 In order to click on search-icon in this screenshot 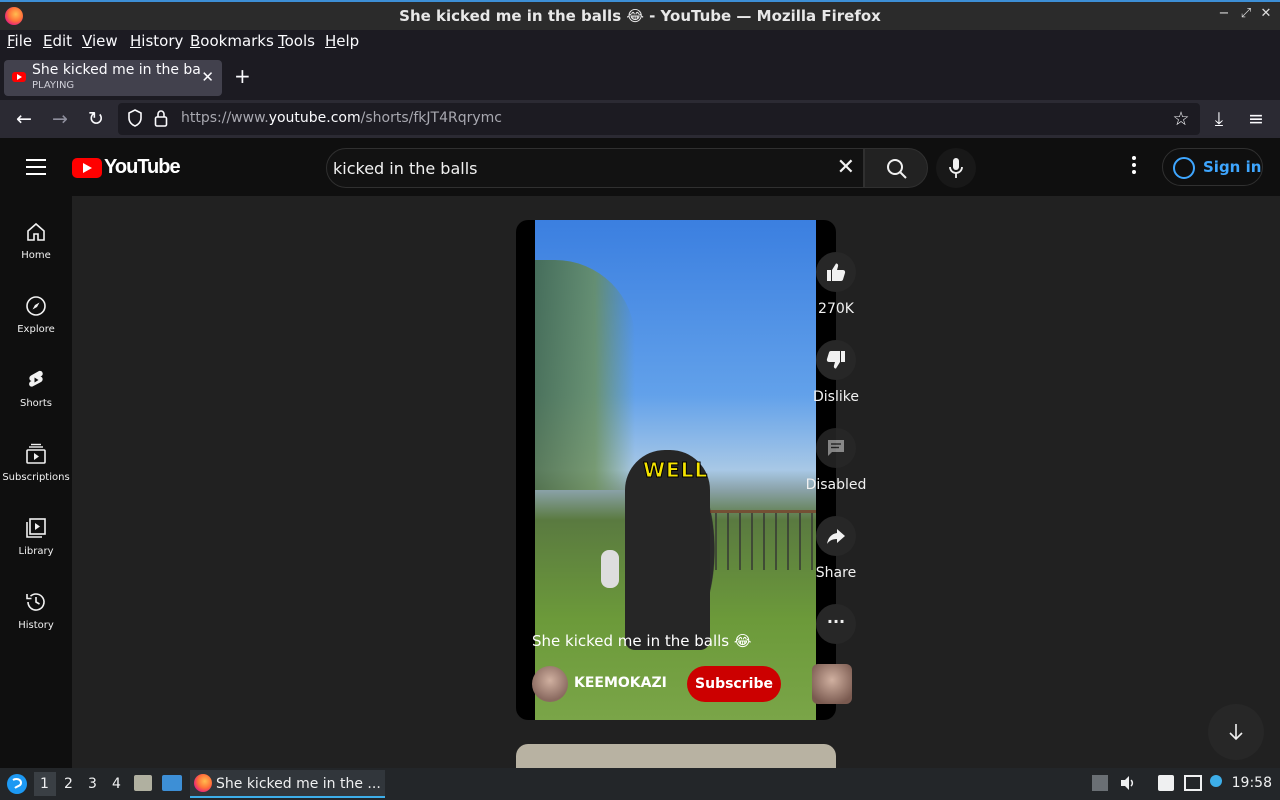, I will do `click(897, 169)`.